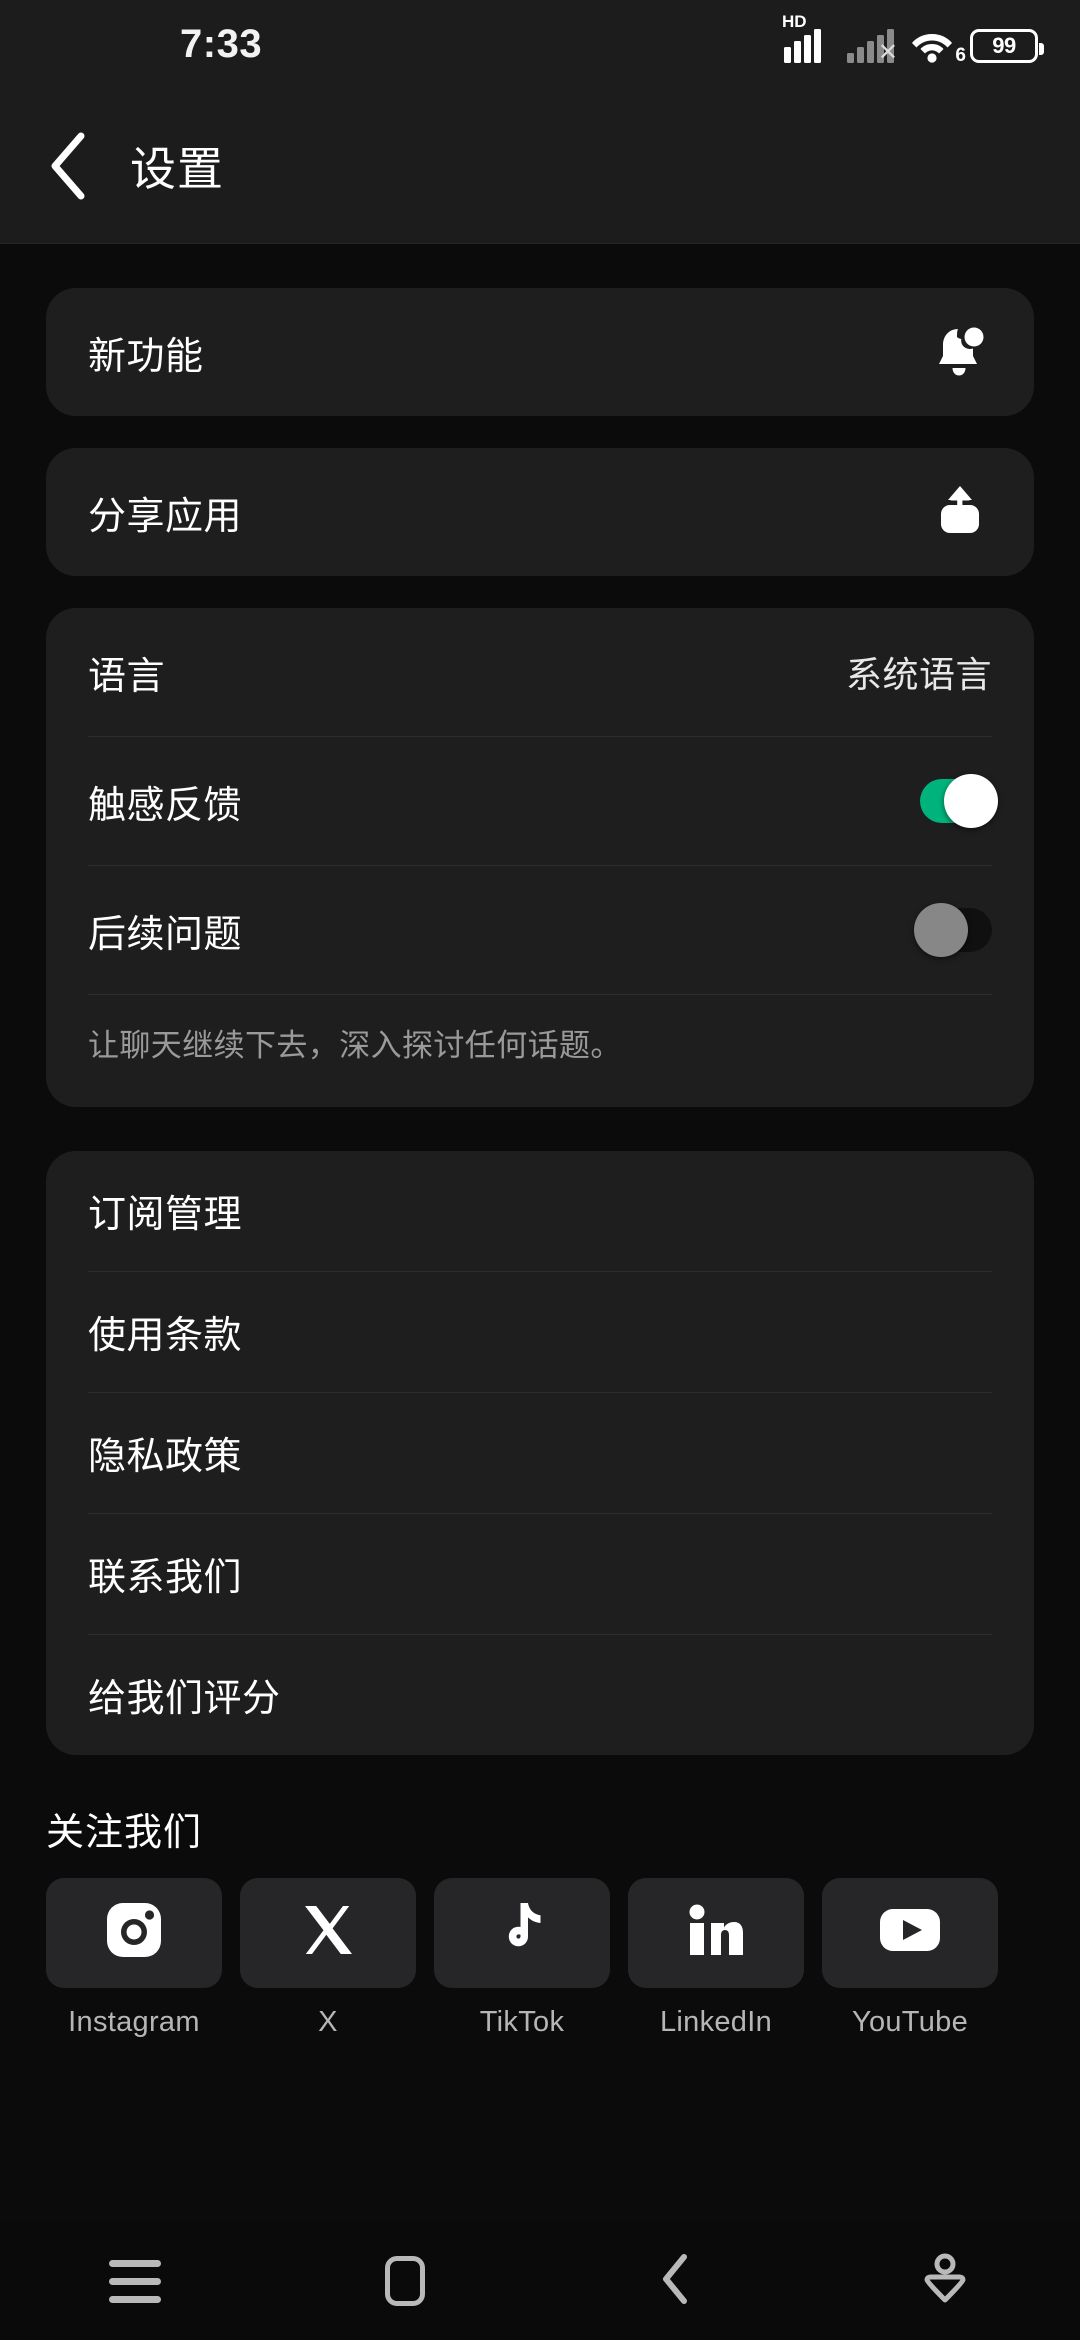 The image size is (1080, 2340). Describe the element at coordinates (1004, 45) in the screenshot. I see `battery-level-label: 99` at that location.